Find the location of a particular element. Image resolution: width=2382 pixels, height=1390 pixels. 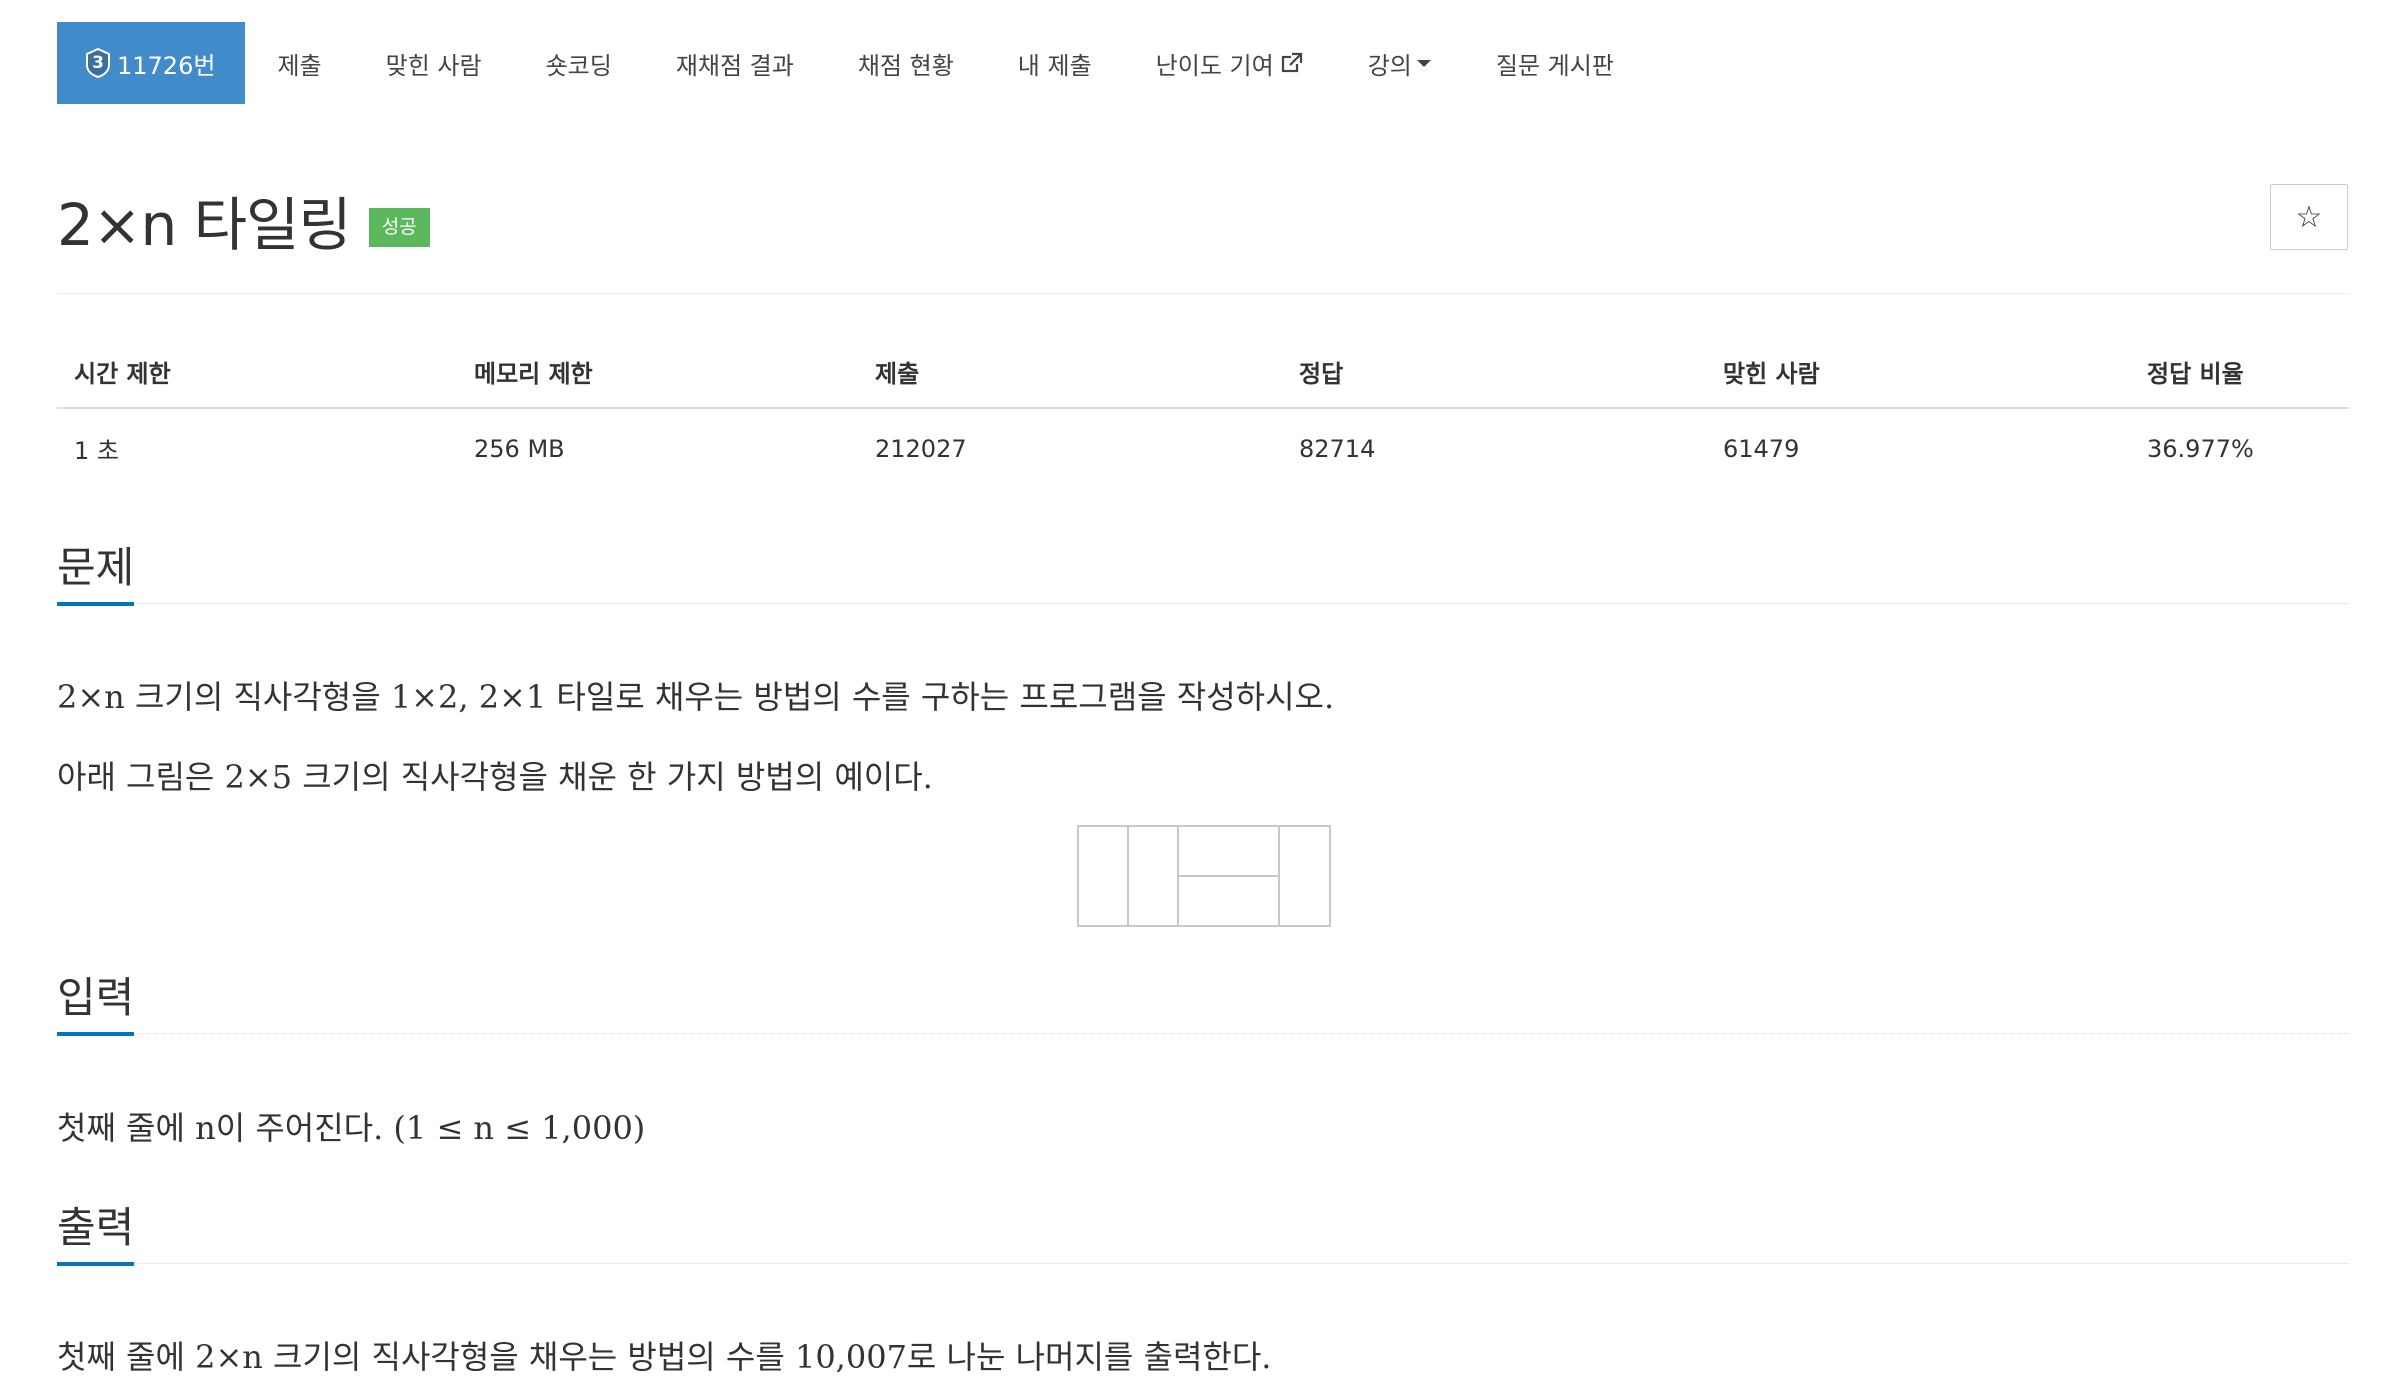

tab-problem-label: 11726번 is located at coordinates (166, 65).